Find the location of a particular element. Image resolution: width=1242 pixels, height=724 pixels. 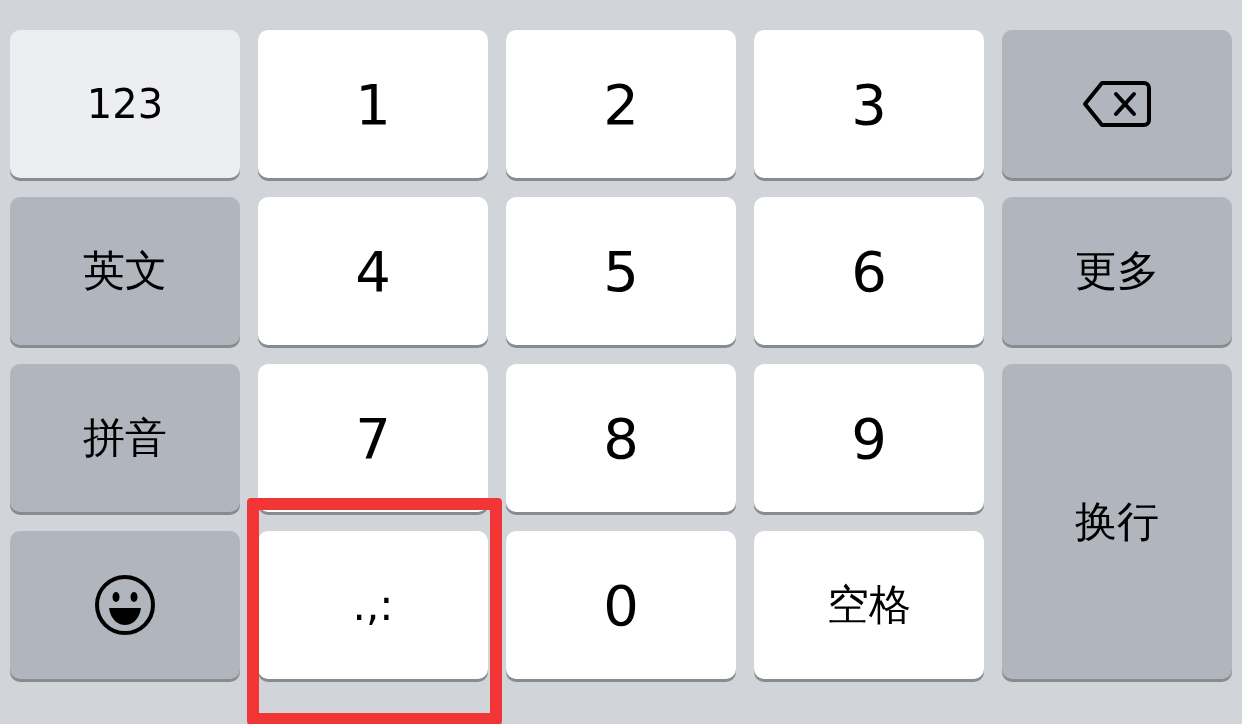

key-button: 1 is located at coordinates (373, 104).